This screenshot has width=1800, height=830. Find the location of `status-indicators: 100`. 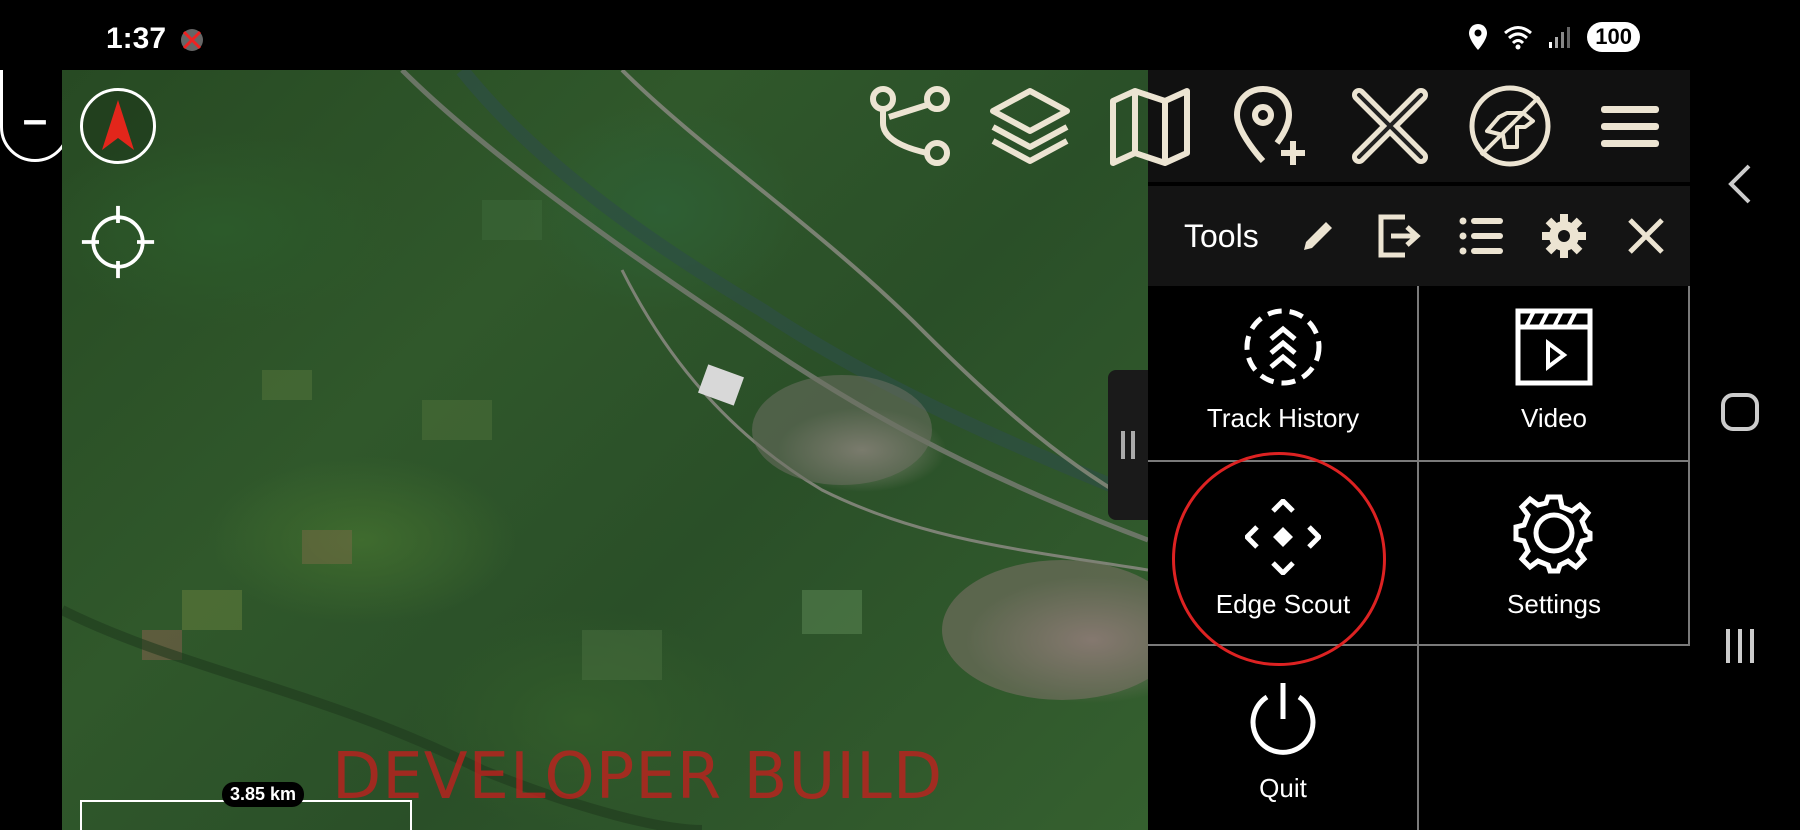

status-indicators: 100 is located at coordinates (1553, 37).